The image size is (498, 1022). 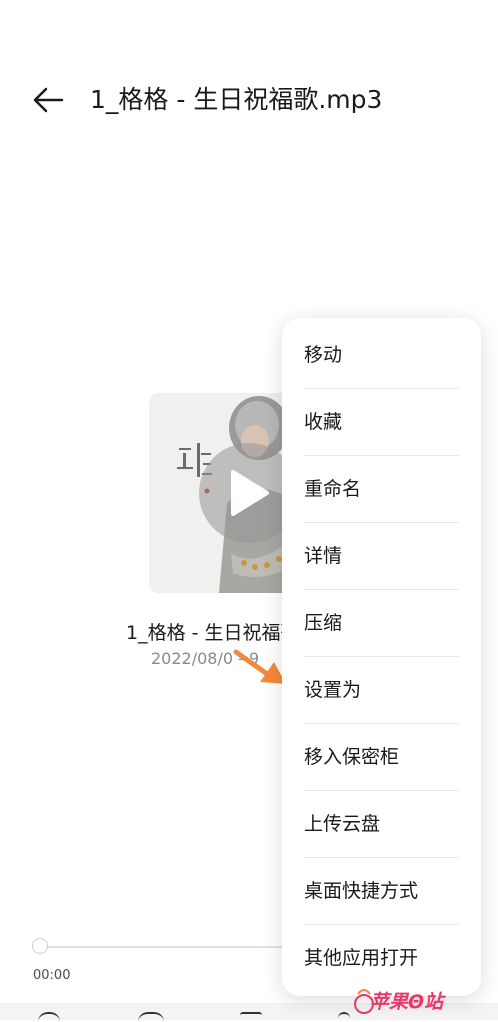 What do you see at coordinates (250, 493) in the screenshot?
I see `play-icon` at bounding box center [250, 493].